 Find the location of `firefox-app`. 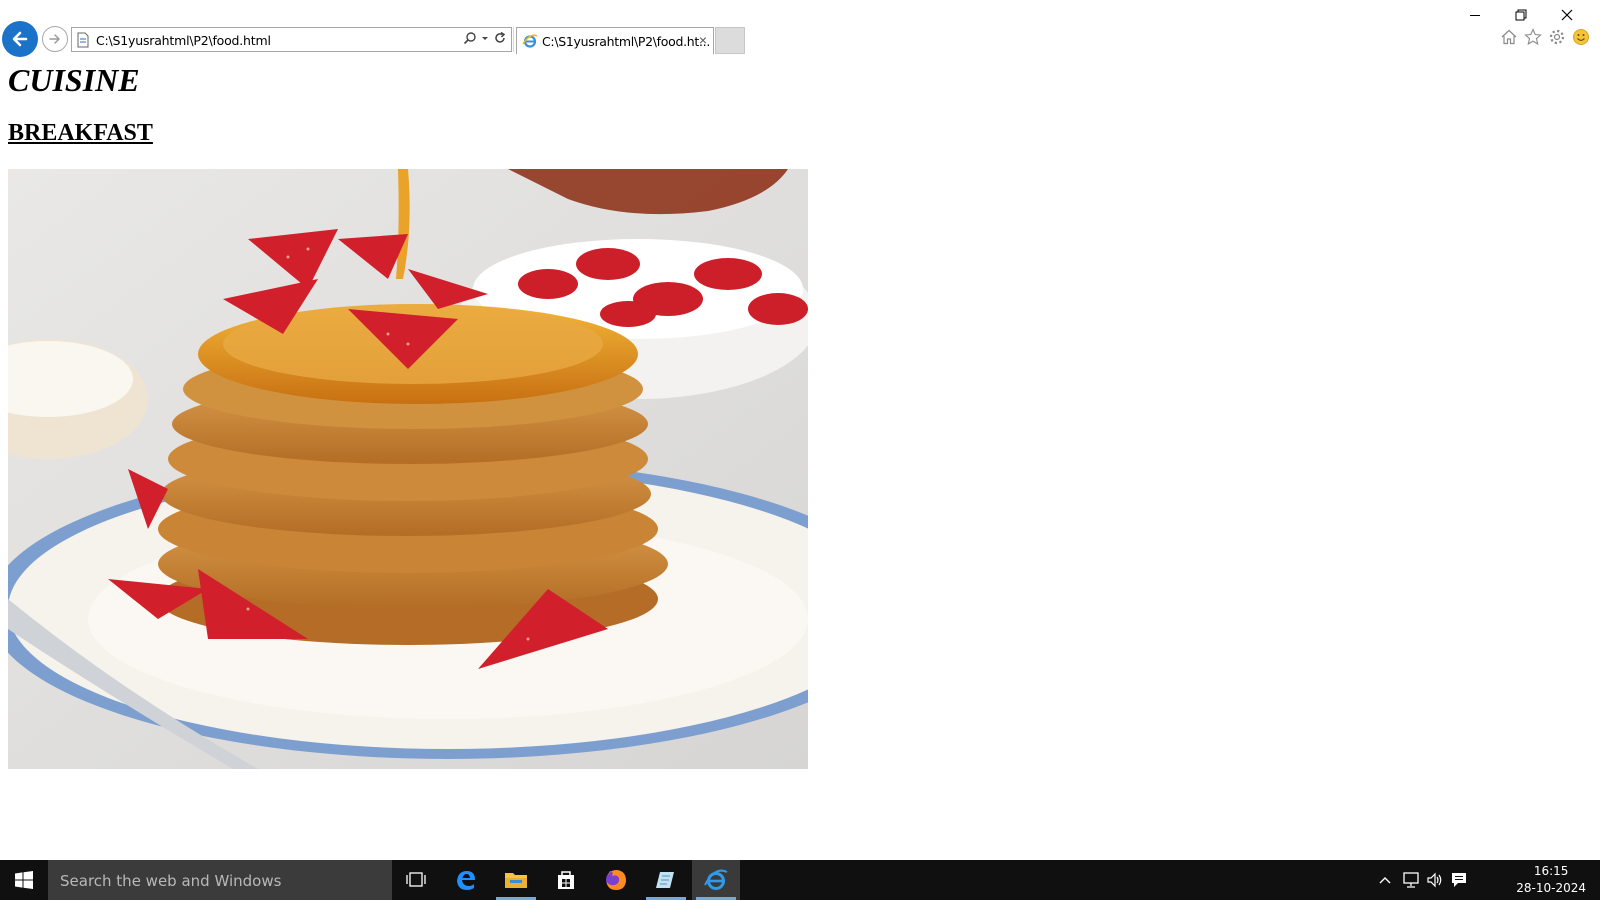

firefox-app is located at coordinates (616, 880).